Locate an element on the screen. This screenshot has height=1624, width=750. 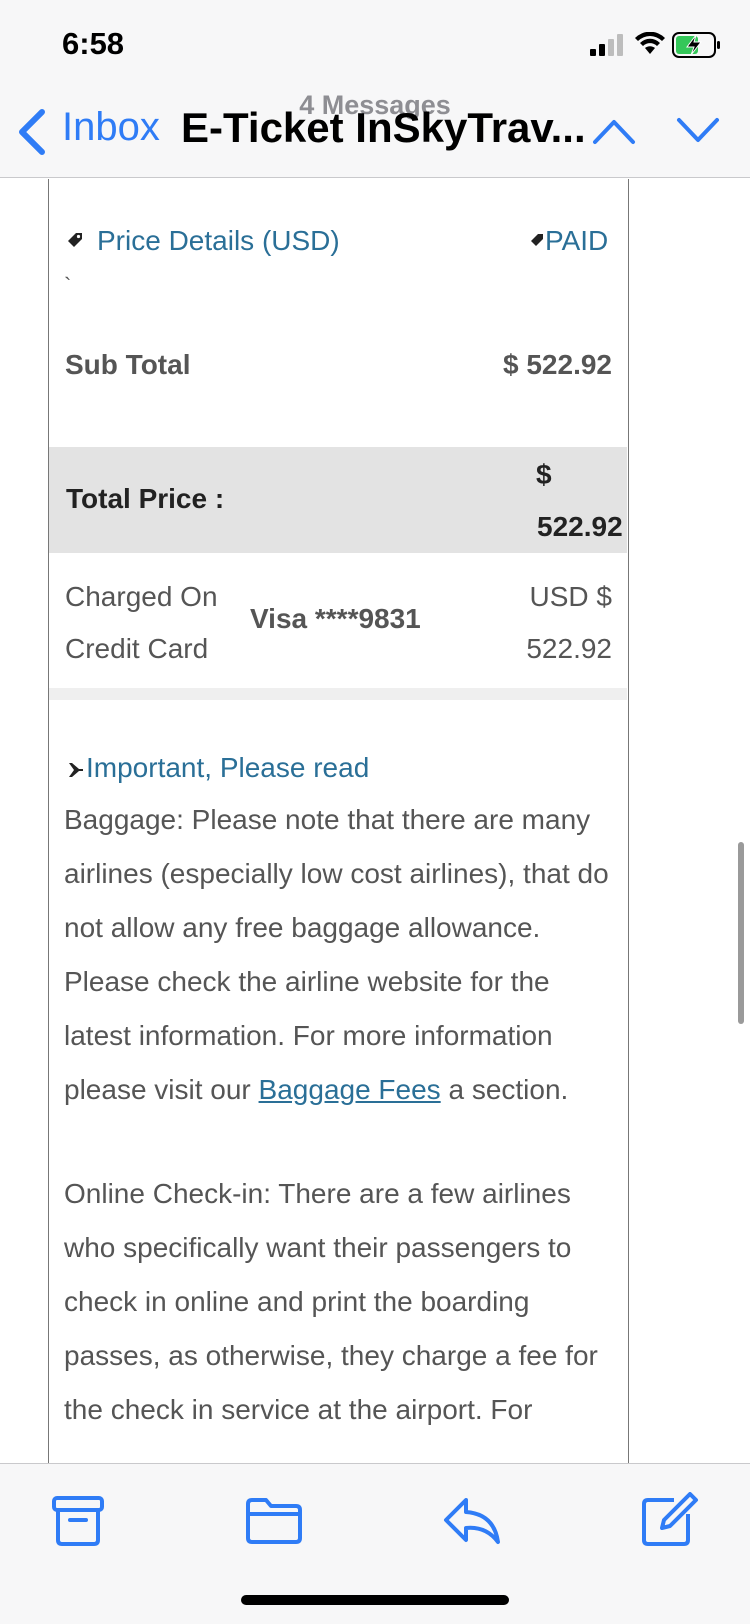
folder-icon is located at coordinates (274, 1520).